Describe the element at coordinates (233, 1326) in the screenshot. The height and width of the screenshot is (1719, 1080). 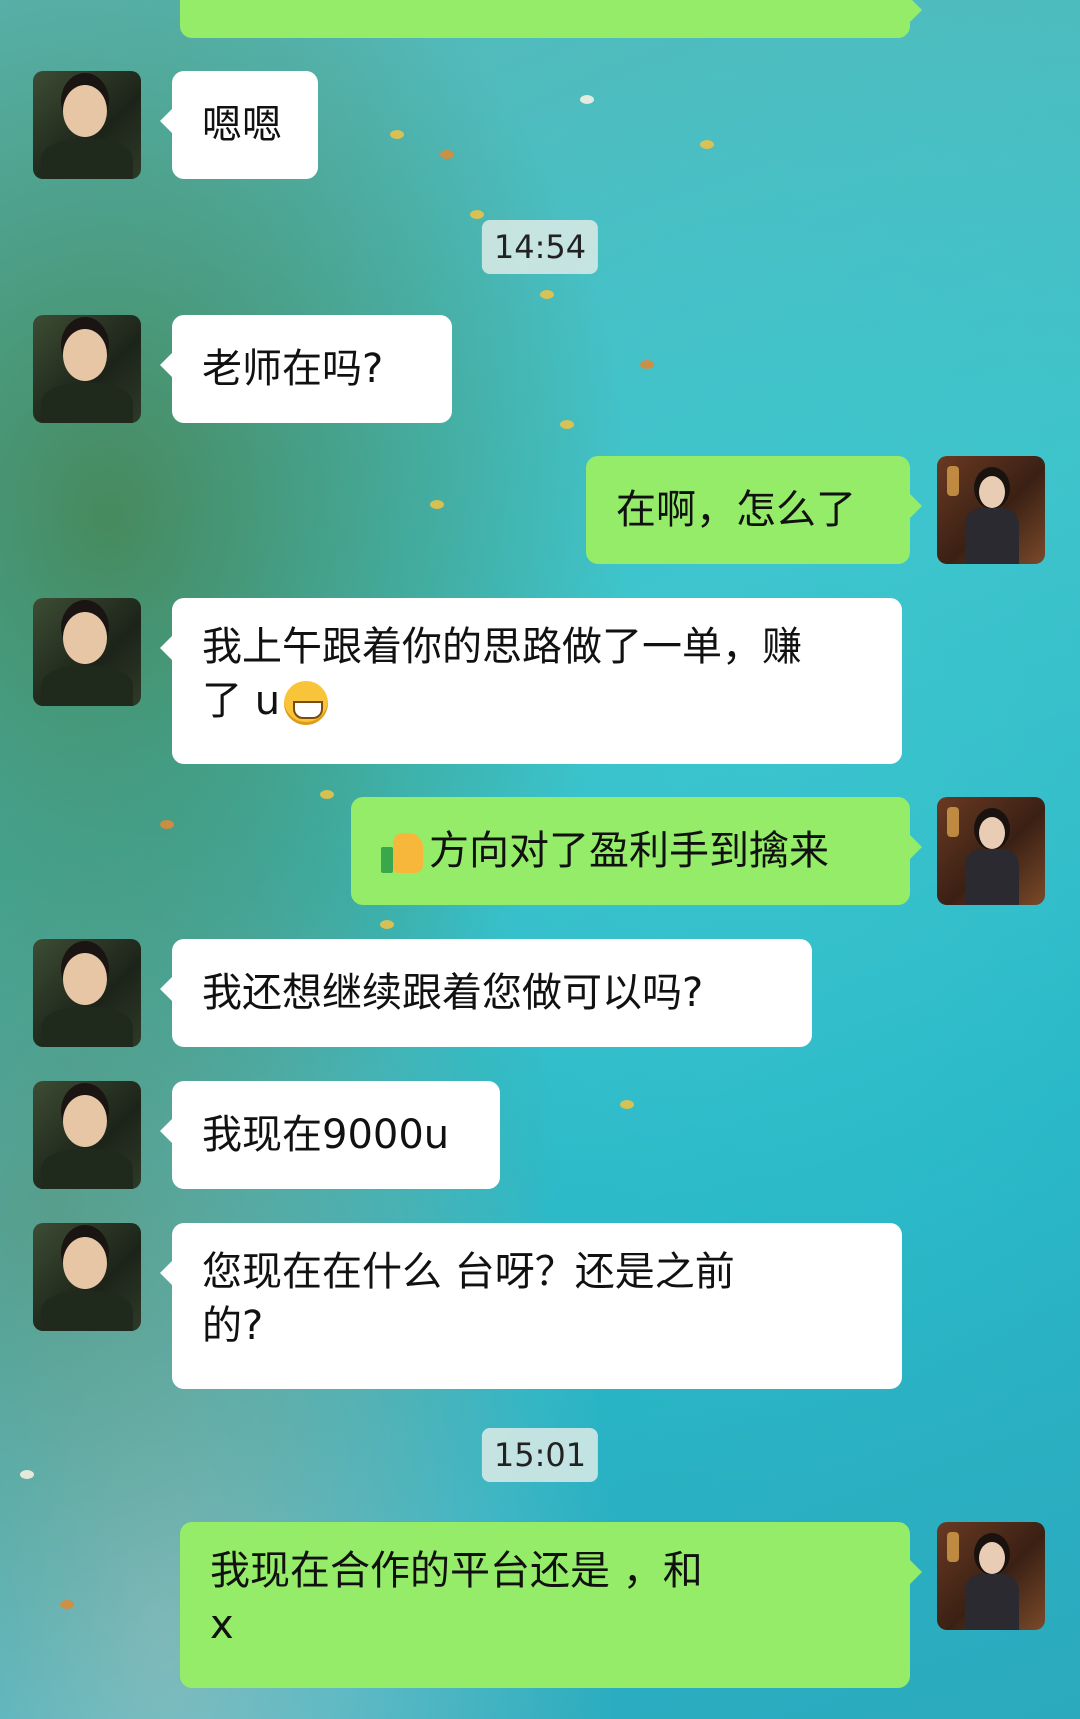
I see `message-text-line: 的?` at that location.